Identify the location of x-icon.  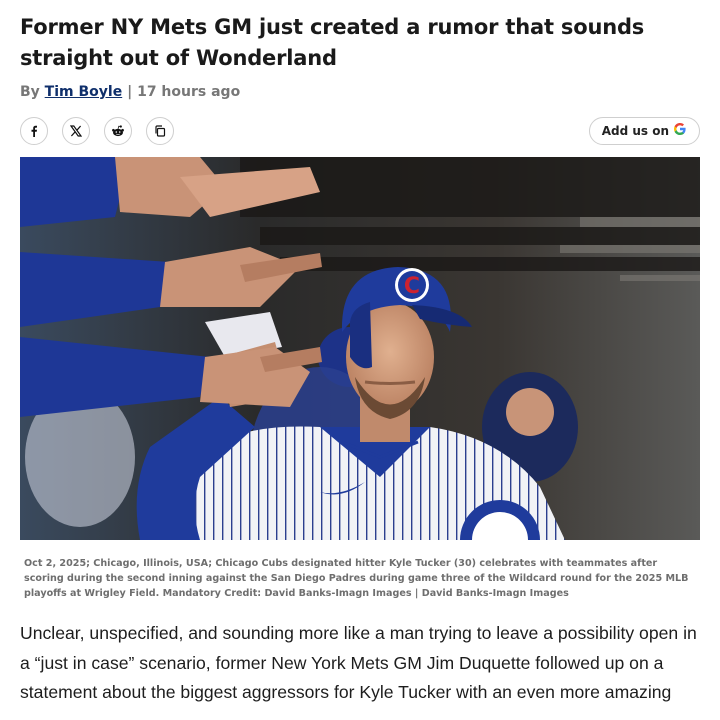
(76, 131).